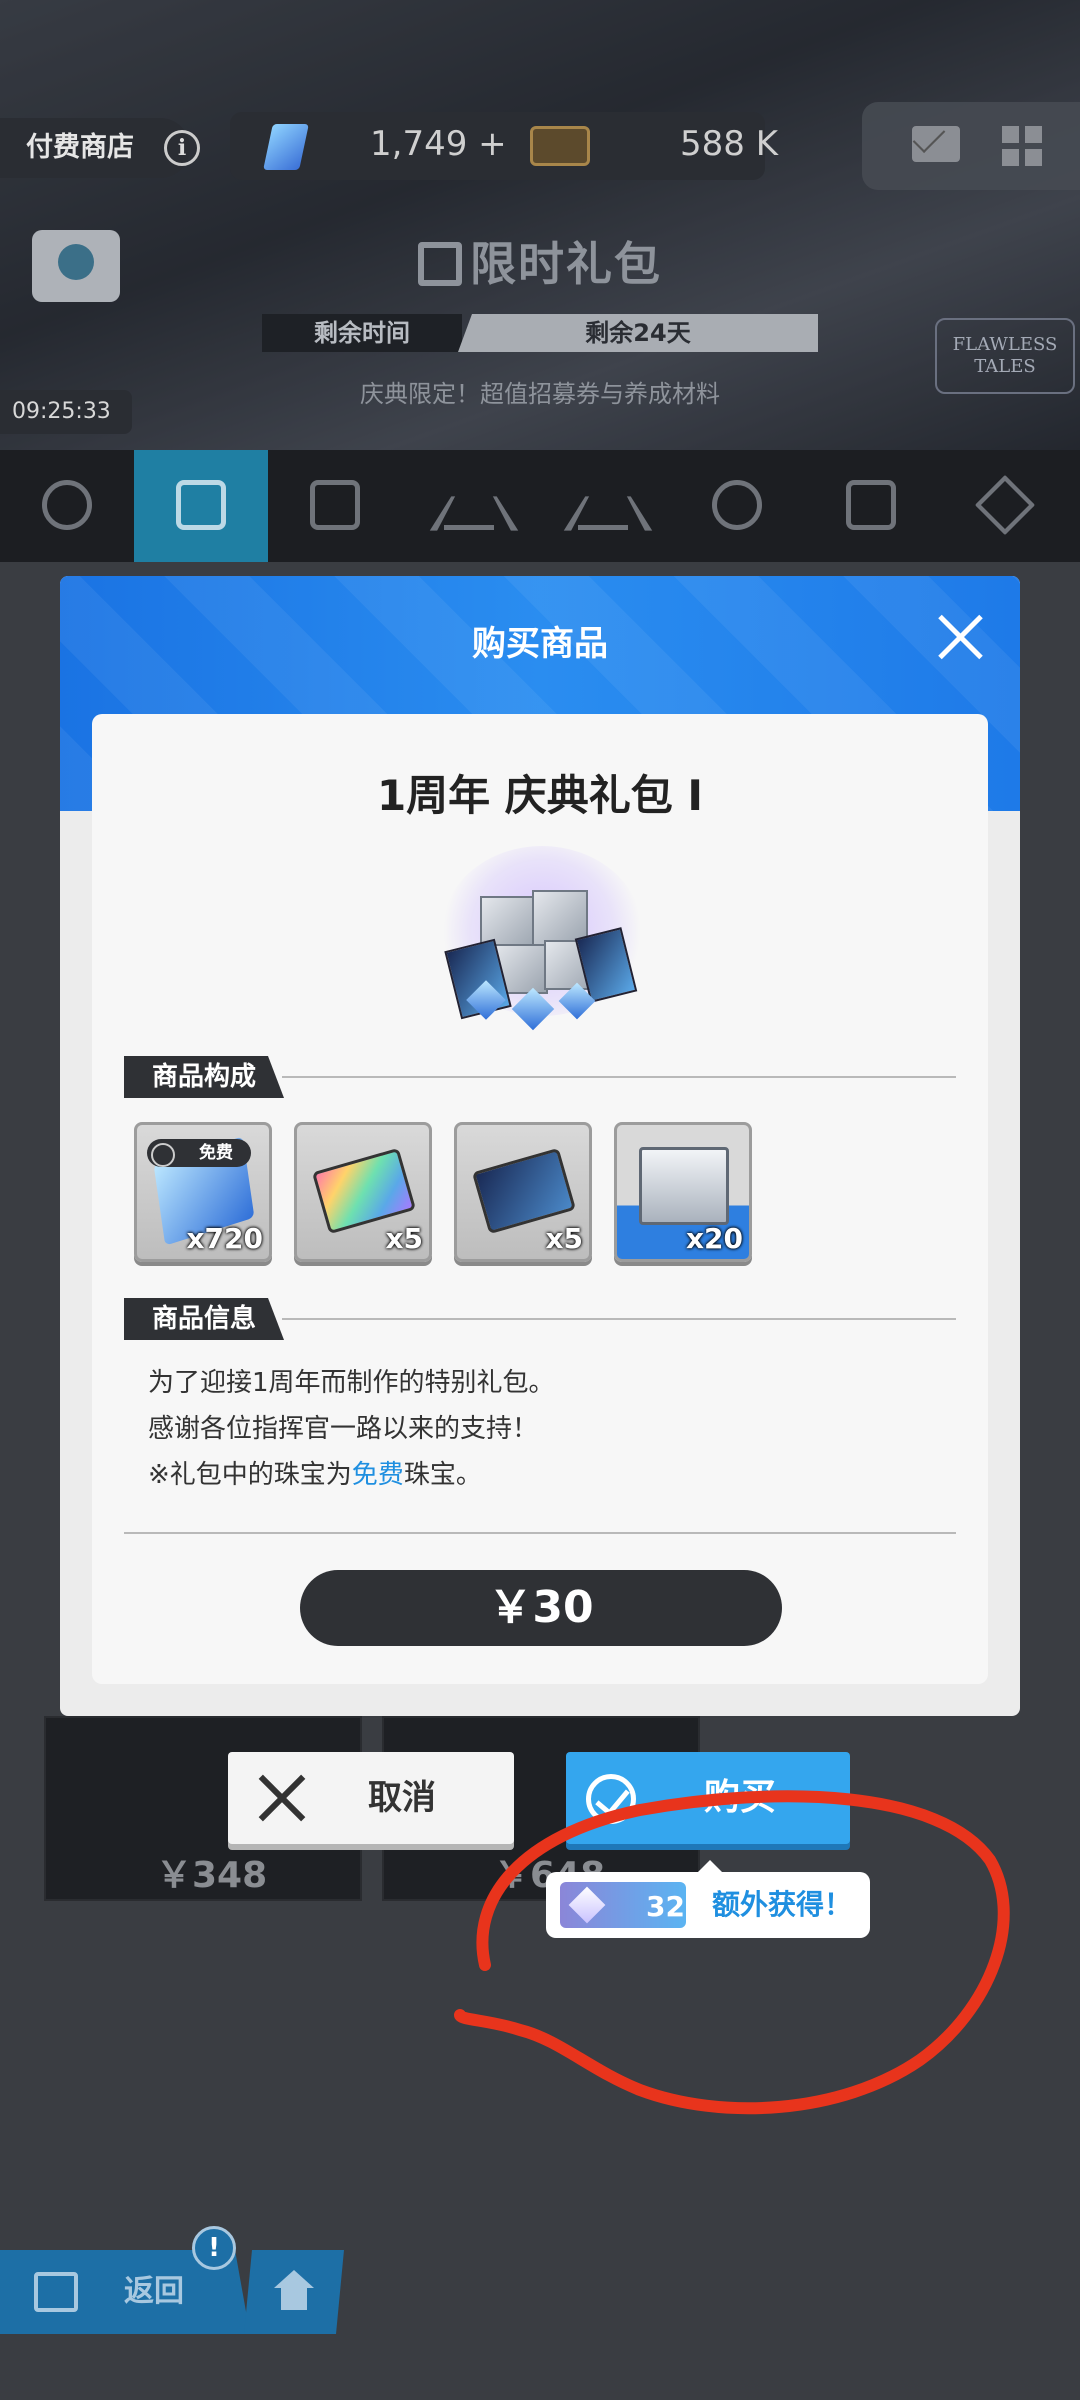 This screenshot has height=2400, width=1080. Describe the element at coordinates (203, 1192) in the screenshot. I see `item-gems: 免费 x720` at that location.